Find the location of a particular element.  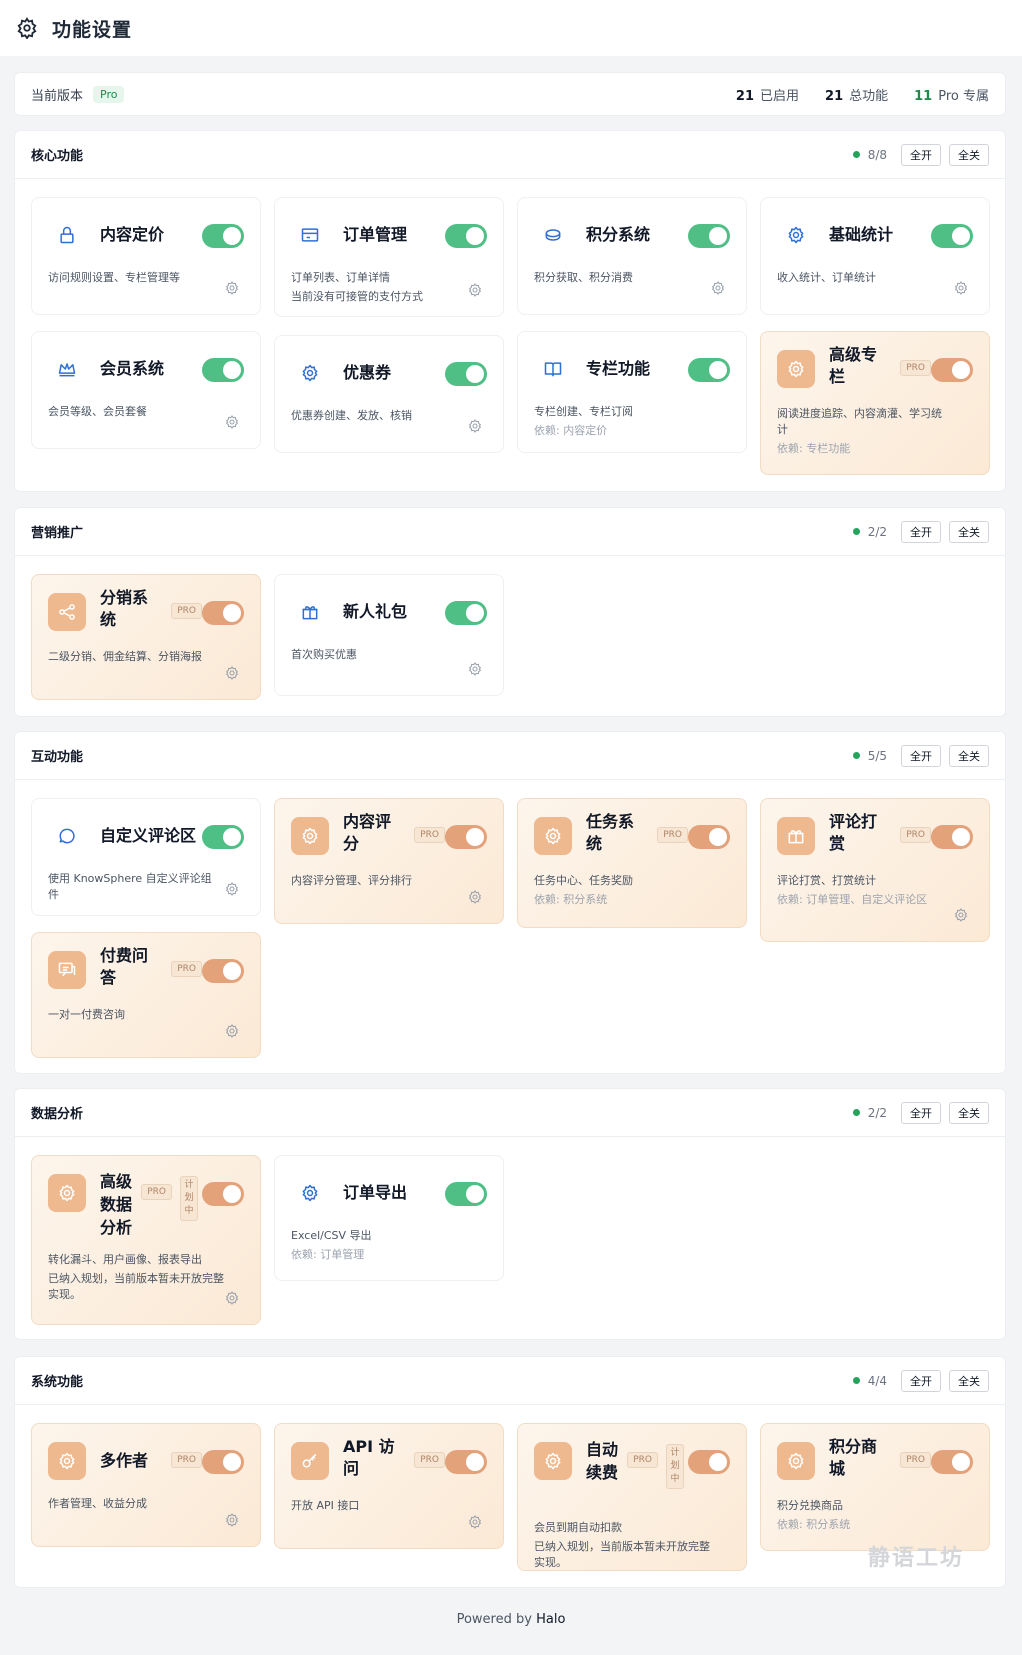

feature-name: 任务系统 is located at coordinates (610, 832).